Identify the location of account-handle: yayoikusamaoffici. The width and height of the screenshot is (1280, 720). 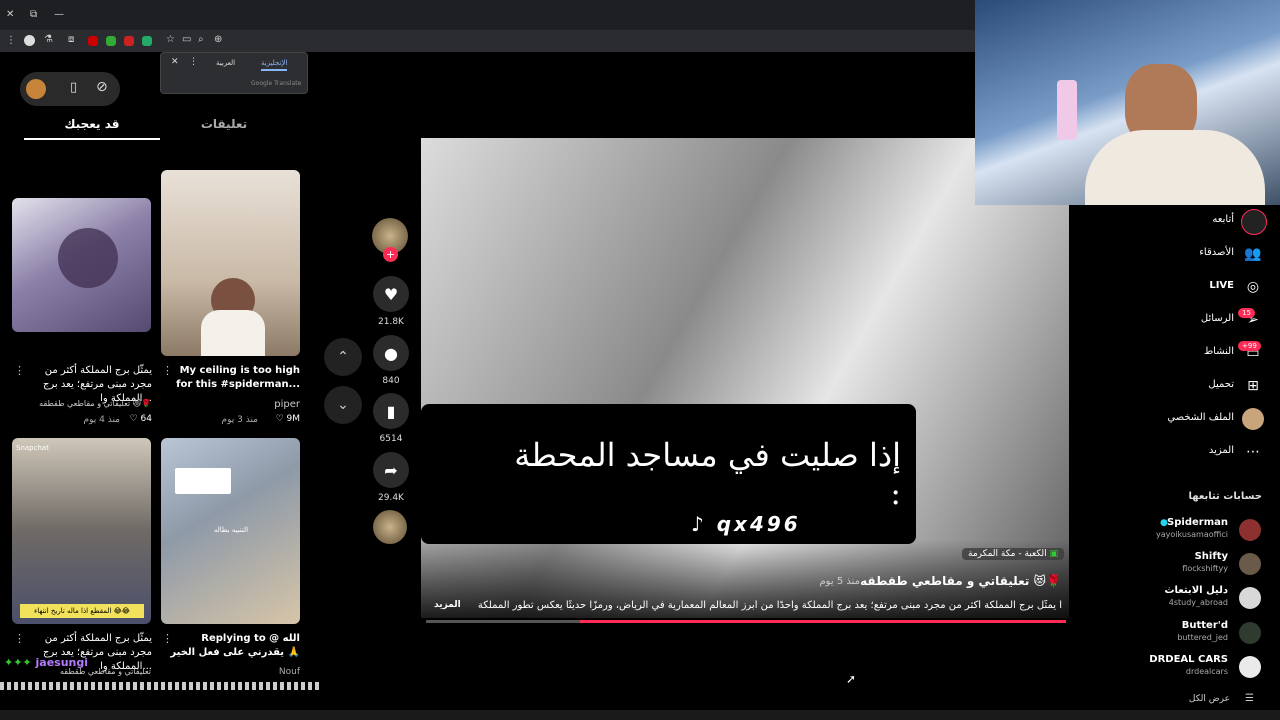
(1192, 534).